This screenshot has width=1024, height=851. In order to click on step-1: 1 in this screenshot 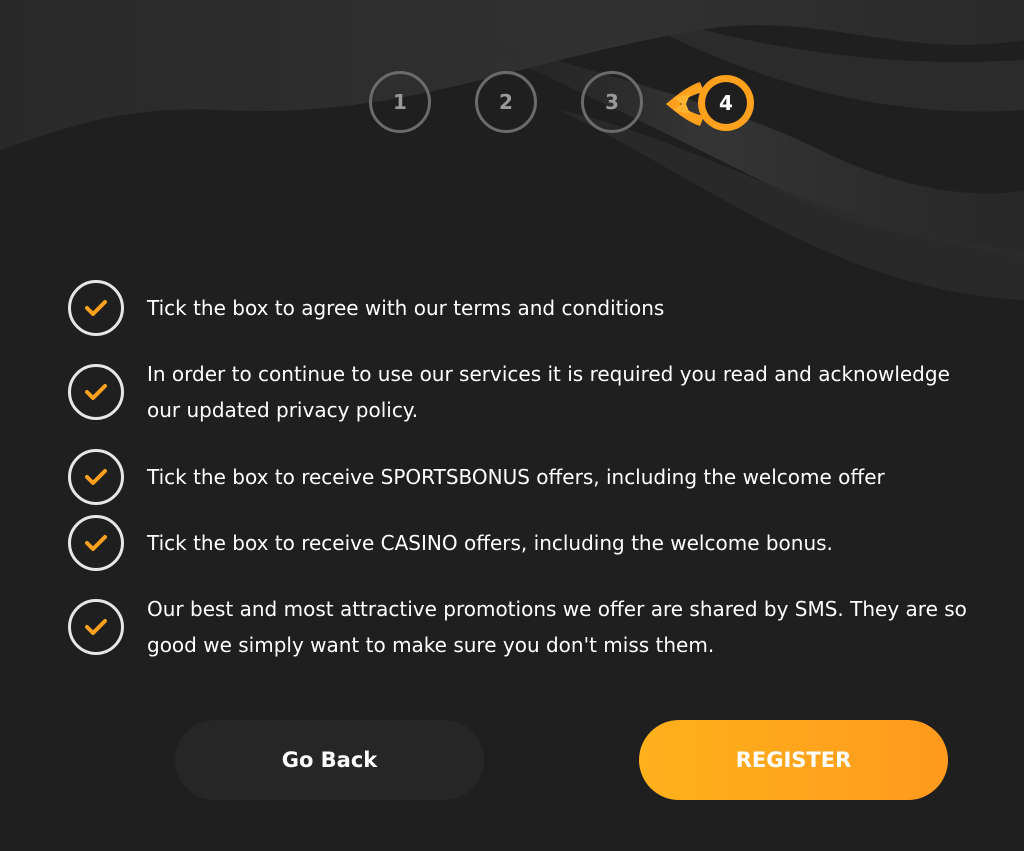, I will do `click(400, 102)`.